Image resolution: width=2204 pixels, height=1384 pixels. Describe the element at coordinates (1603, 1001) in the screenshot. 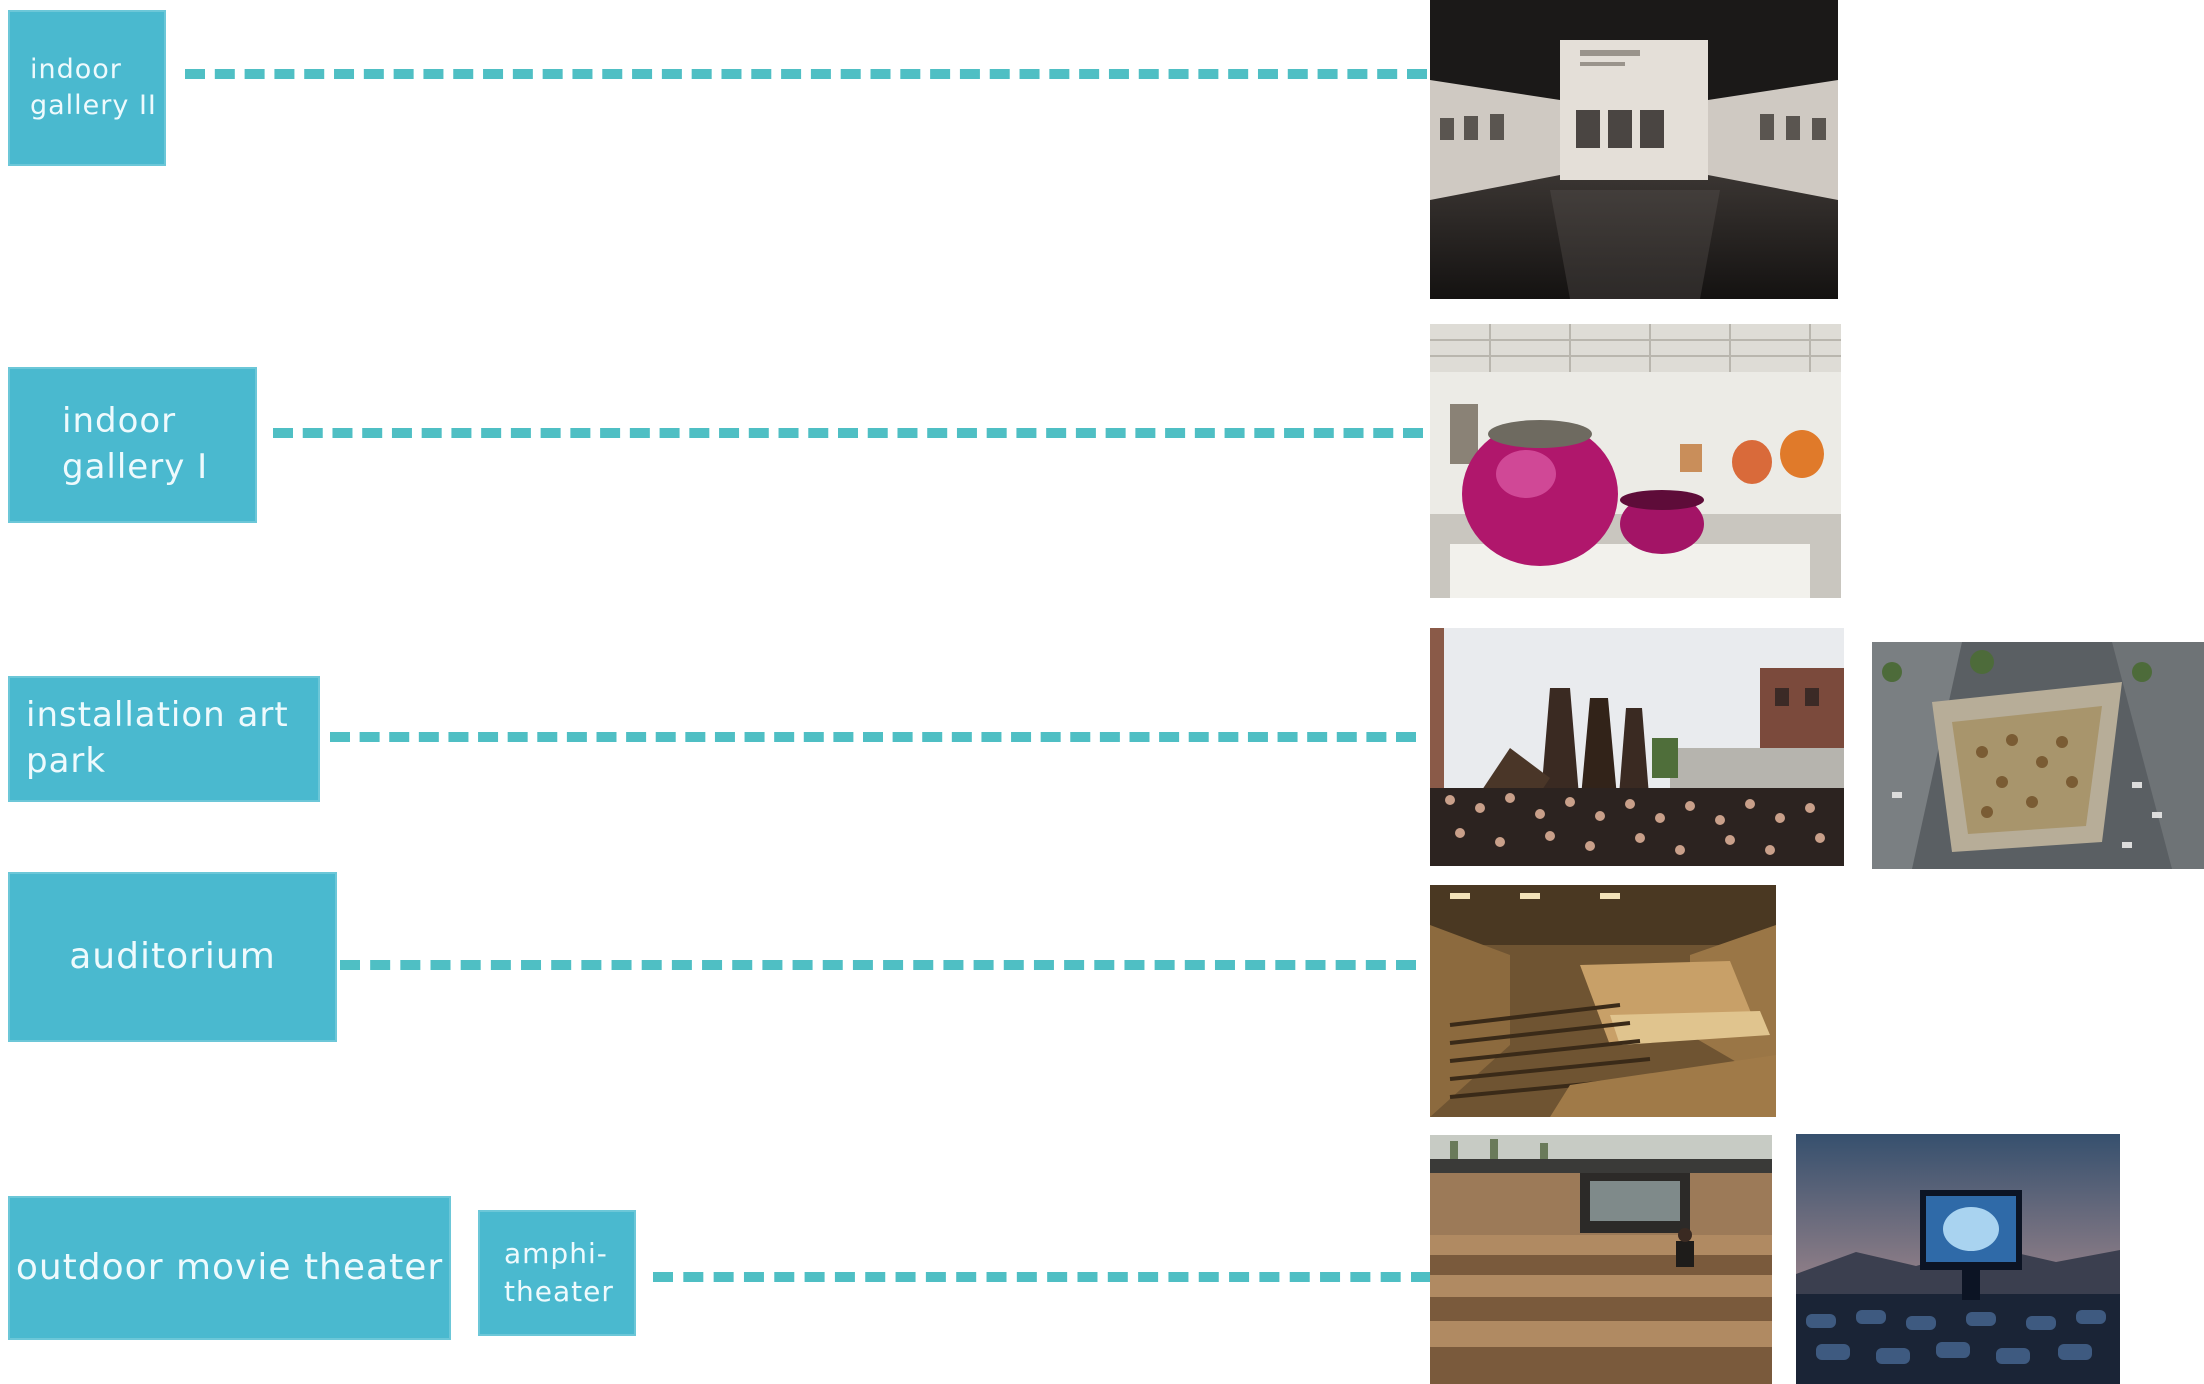

I see `photo-auditorium` at that location.